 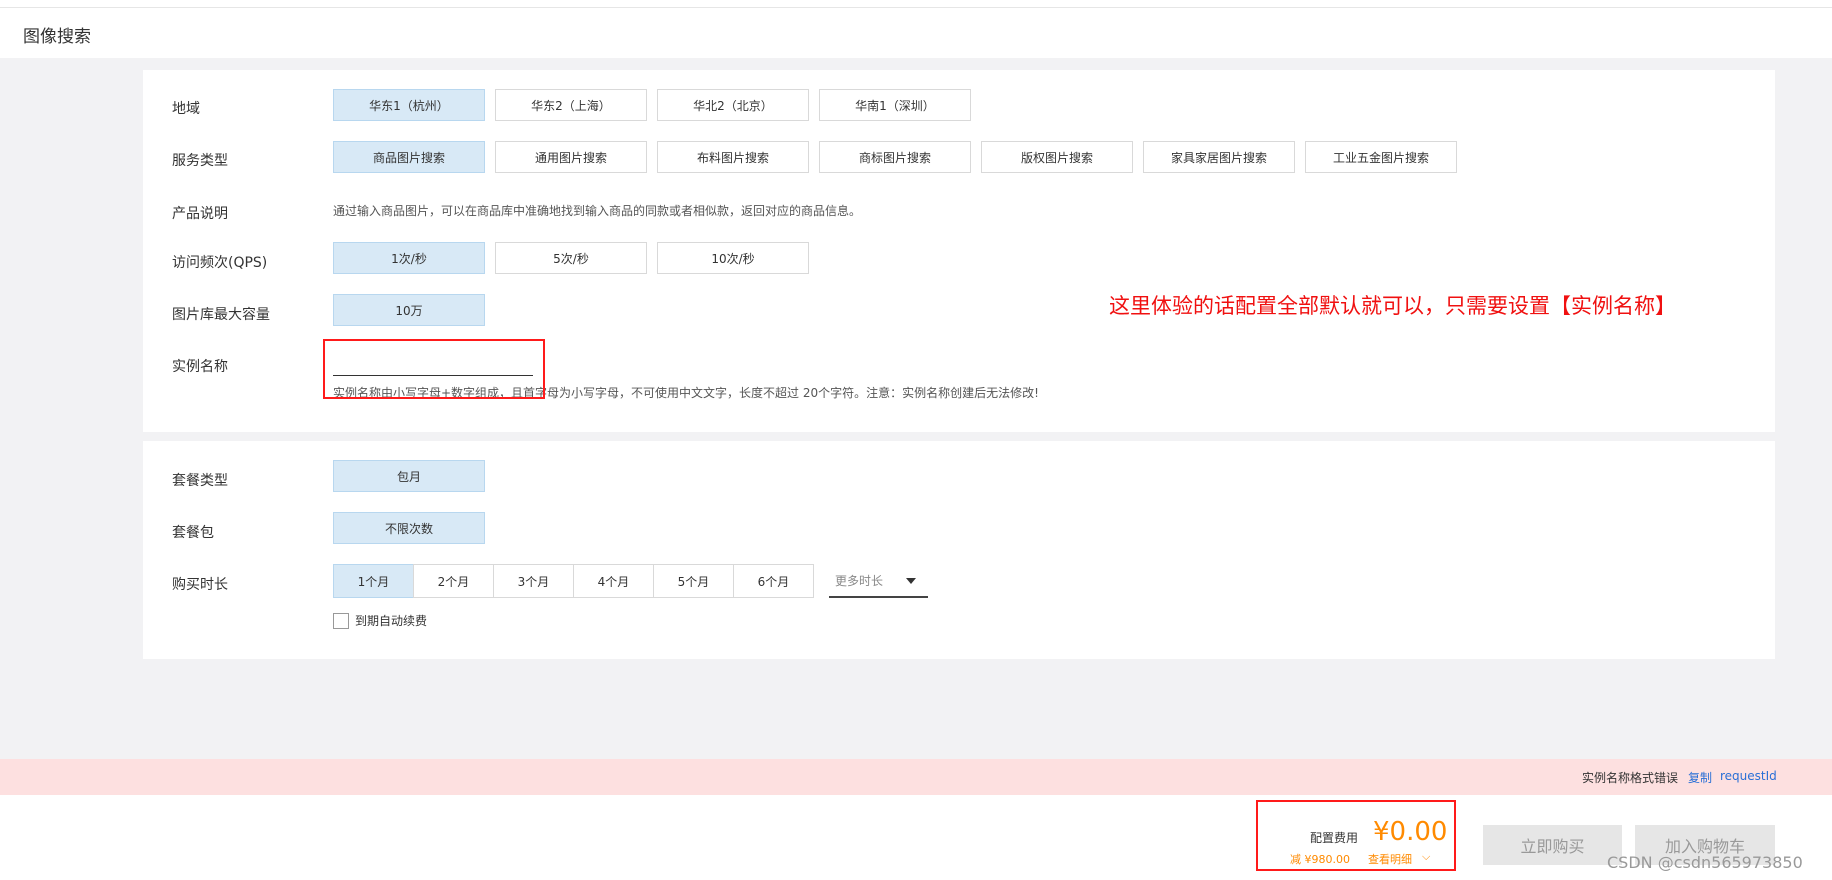 What do you see at coordinates (571, 157) in the screenshot?
I see `service-option-general: 通用图片搜索` at bounding box center [571, 157].